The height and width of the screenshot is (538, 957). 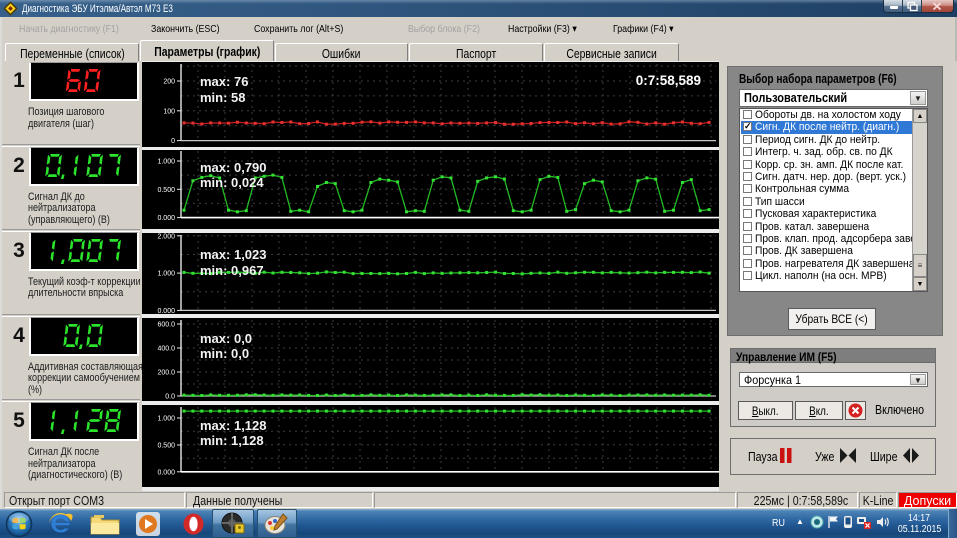 I want to click on svg-text: 100, so click(x=169, y=111).